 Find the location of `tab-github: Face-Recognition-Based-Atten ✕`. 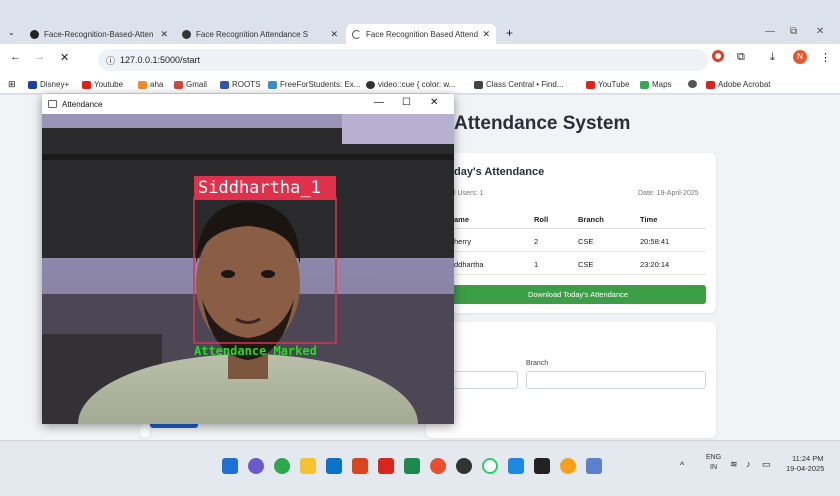

tab-github: Face-Recognition-Based-Atten ✕ is located at coordinates (99, 34).